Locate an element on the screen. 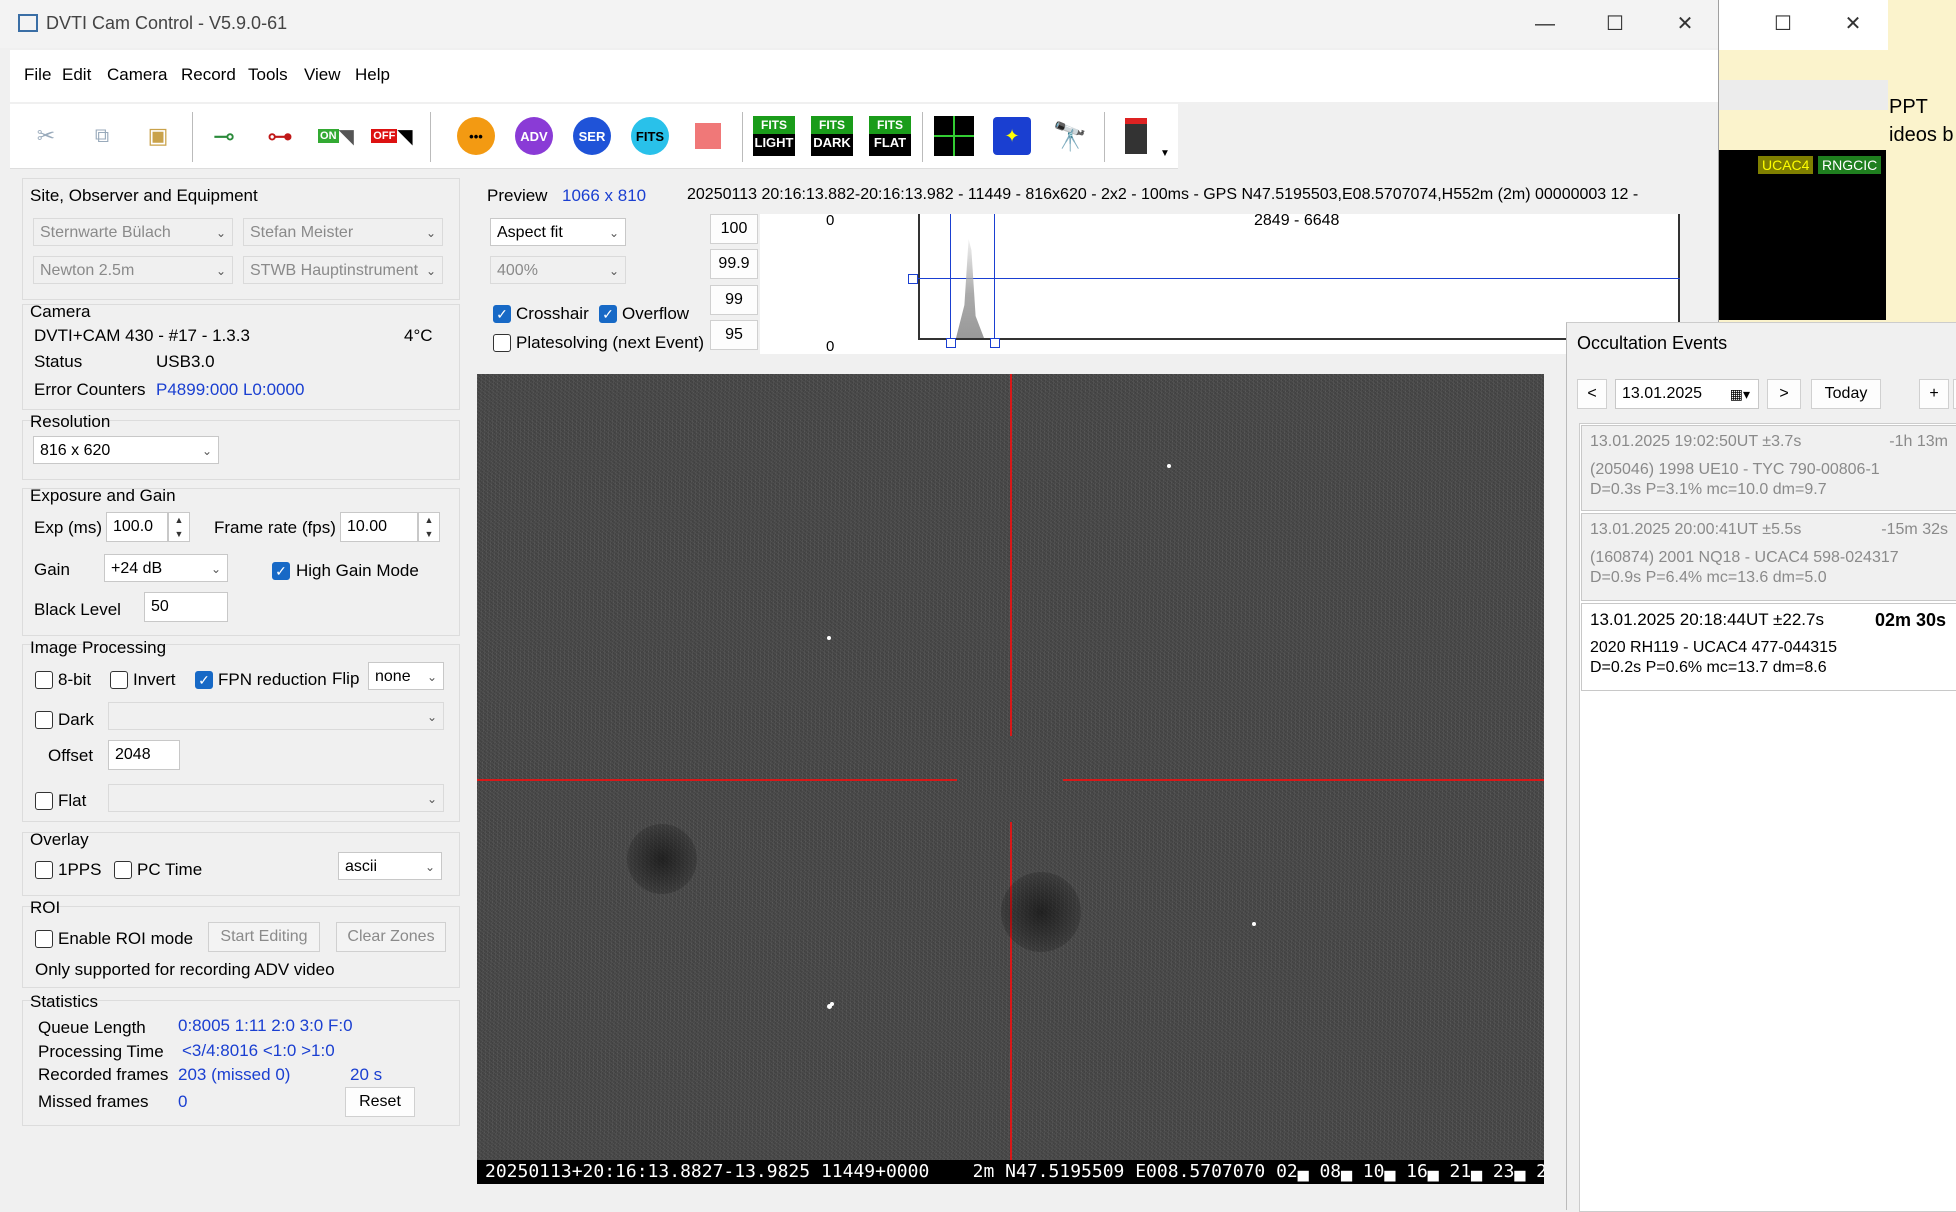 This screenshot has height=1212, width=1956. bg-close-button: ✕ is located at coordinates (1853, 24).